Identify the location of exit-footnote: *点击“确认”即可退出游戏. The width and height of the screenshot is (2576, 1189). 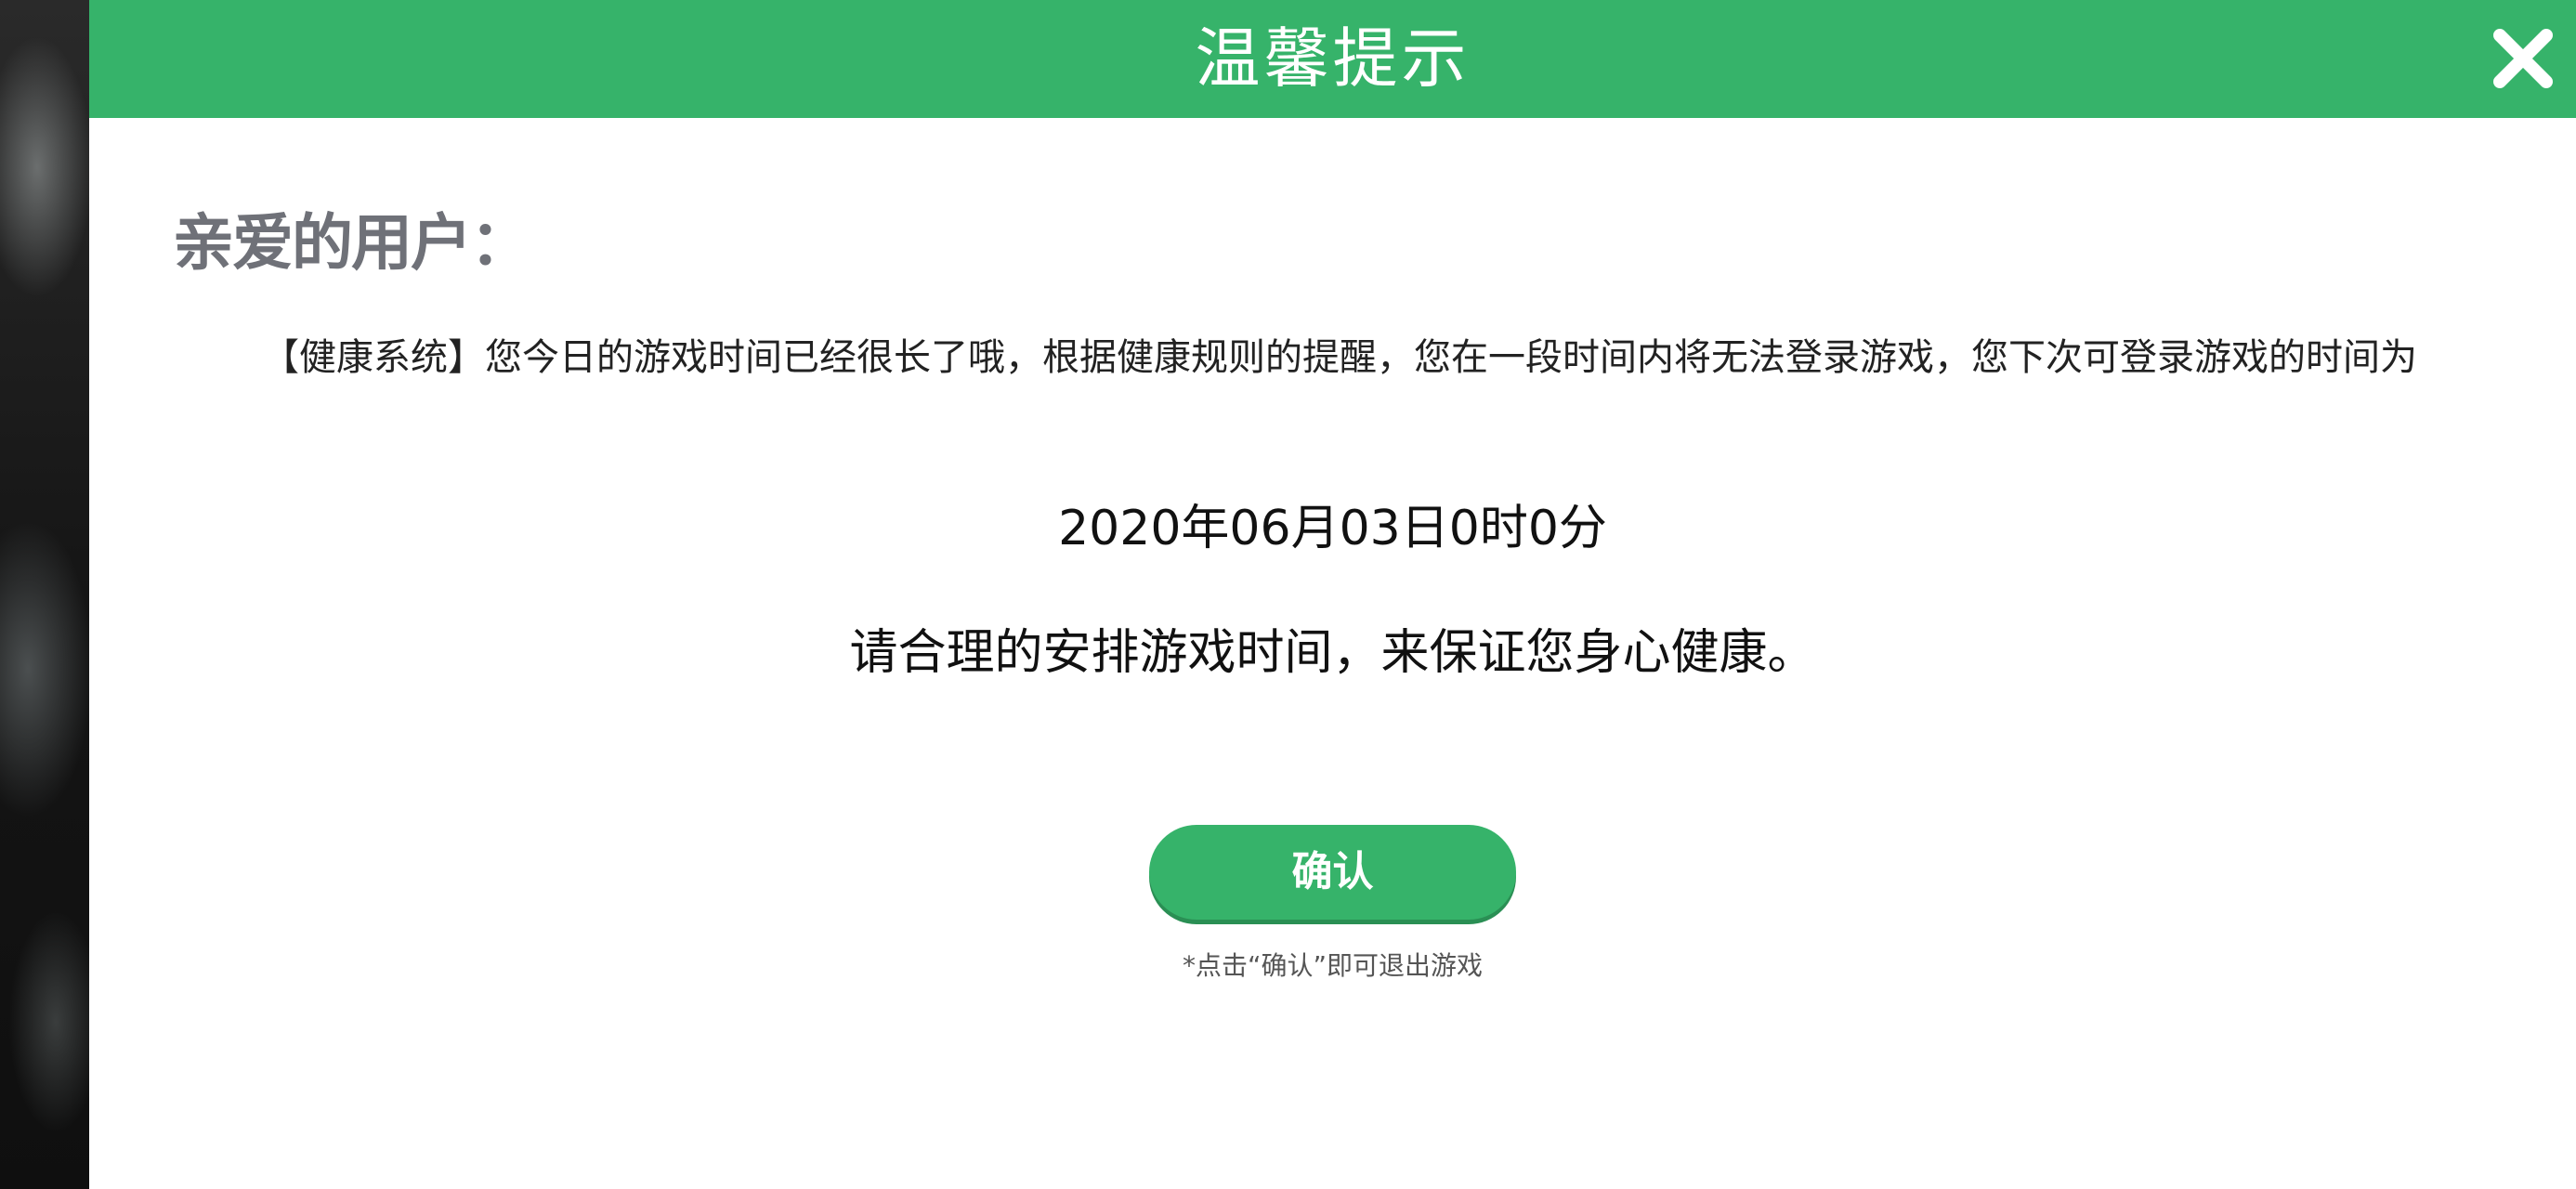
(1332, 966).